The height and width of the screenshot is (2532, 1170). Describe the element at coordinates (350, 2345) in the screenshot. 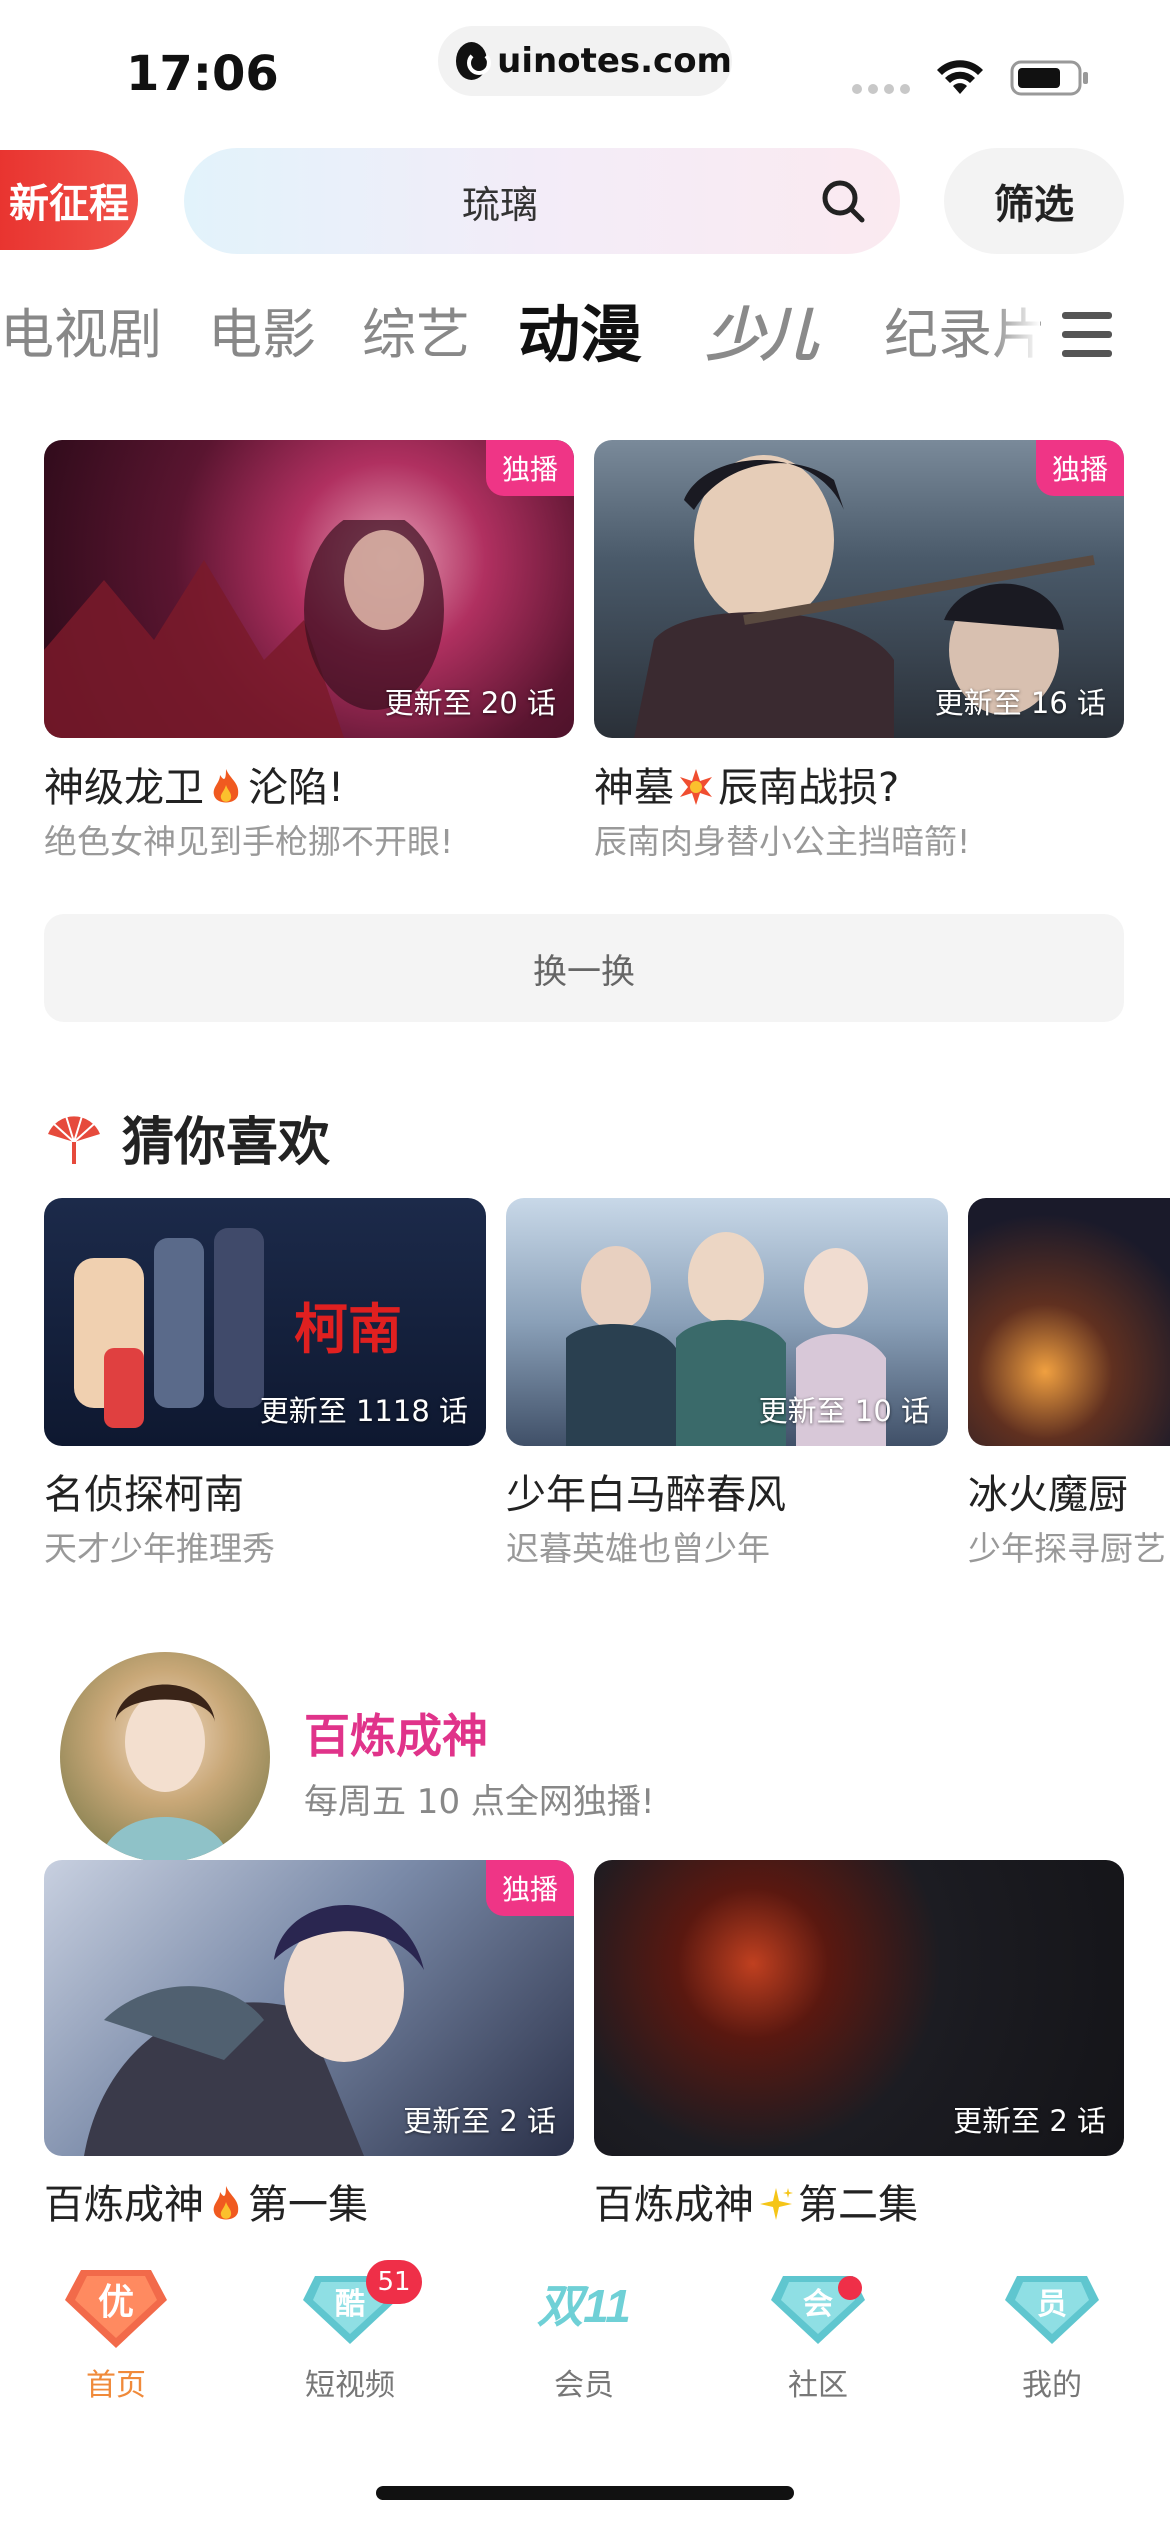

I see `nav-short-video: 酷 51 短视频` at that location.